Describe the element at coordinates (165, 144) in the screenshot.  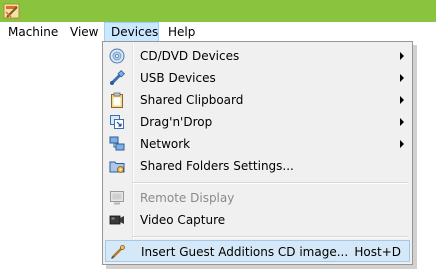
I see `menu-item-label: Network` at that location.